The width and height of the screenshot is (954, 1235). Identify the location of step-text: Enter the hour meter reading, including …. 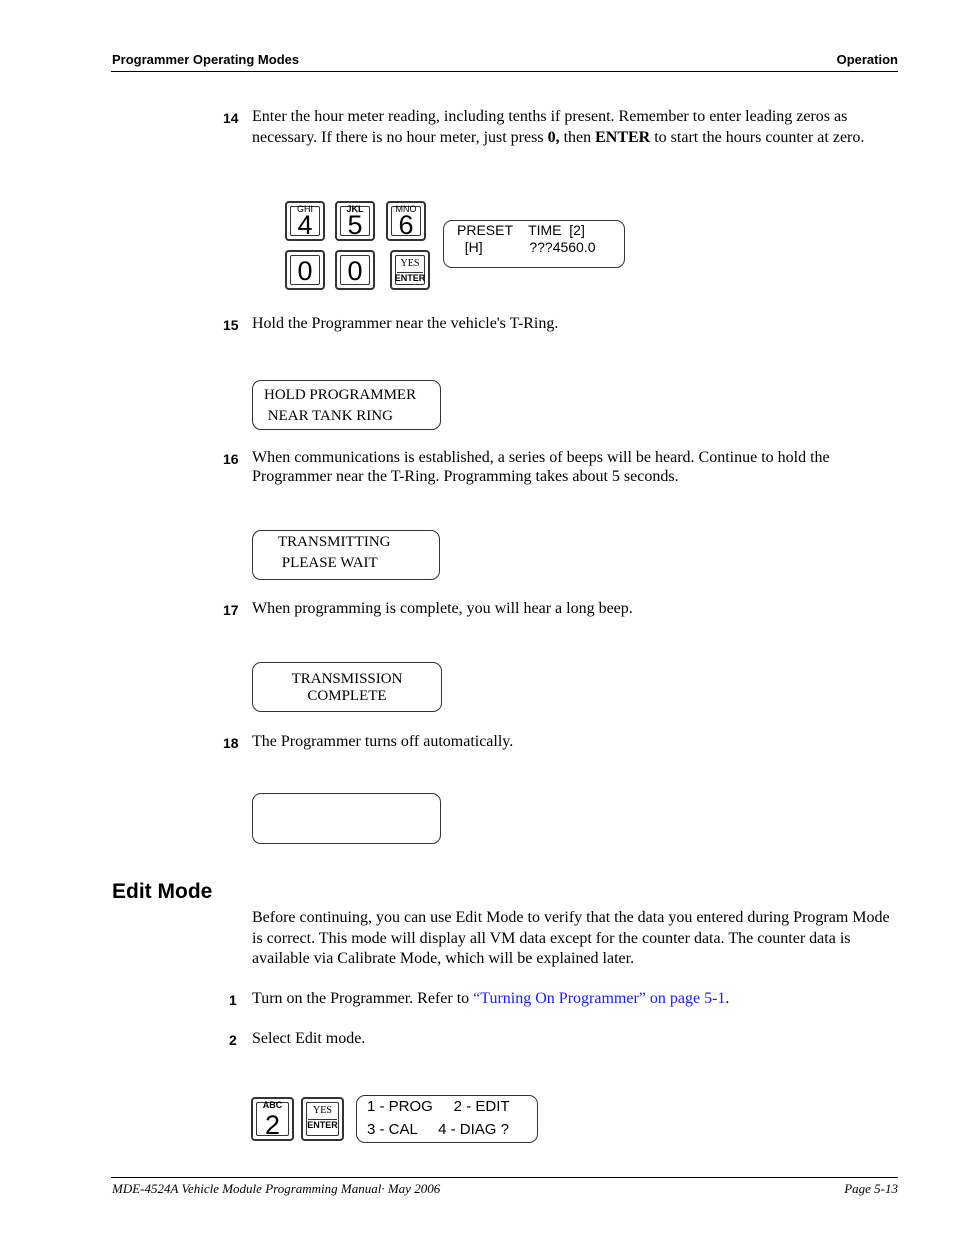
(574, 127).